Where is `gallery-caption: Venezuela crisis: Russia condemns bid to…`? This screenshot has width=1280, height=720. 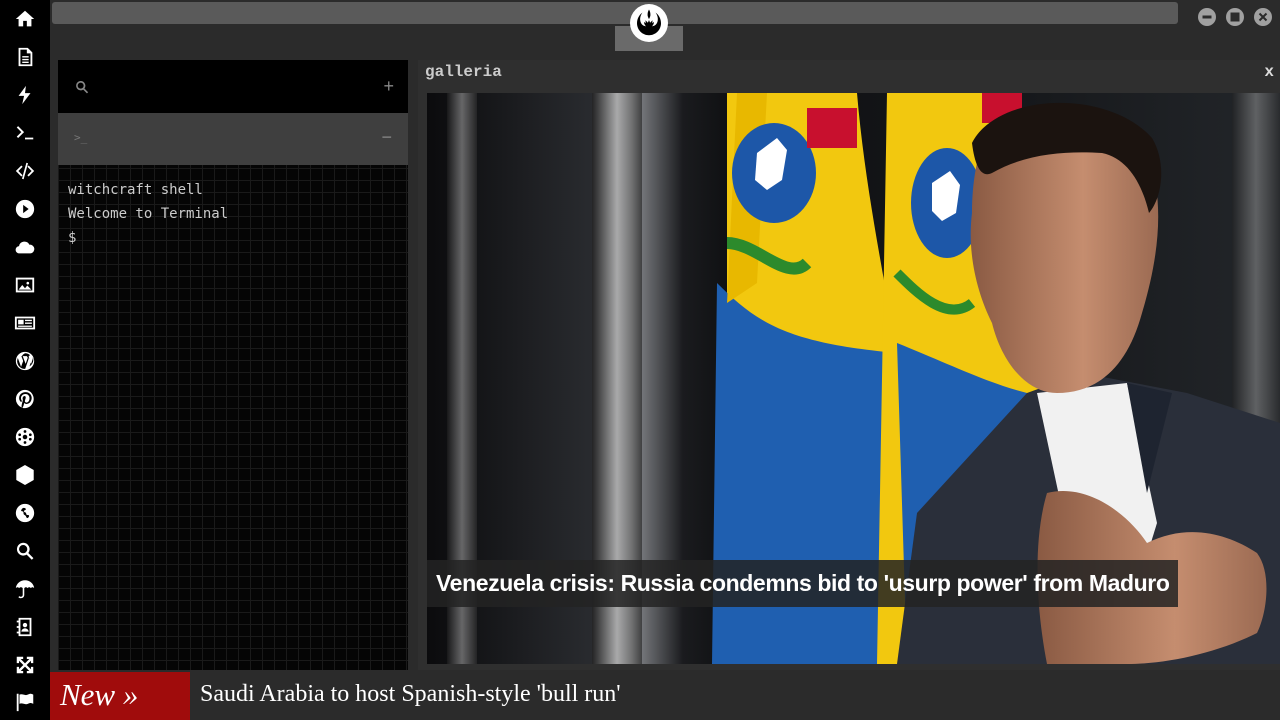 gallery-caption: Venezuela crisis: Russia condemns bid to… is located at coordinates (803, 583).